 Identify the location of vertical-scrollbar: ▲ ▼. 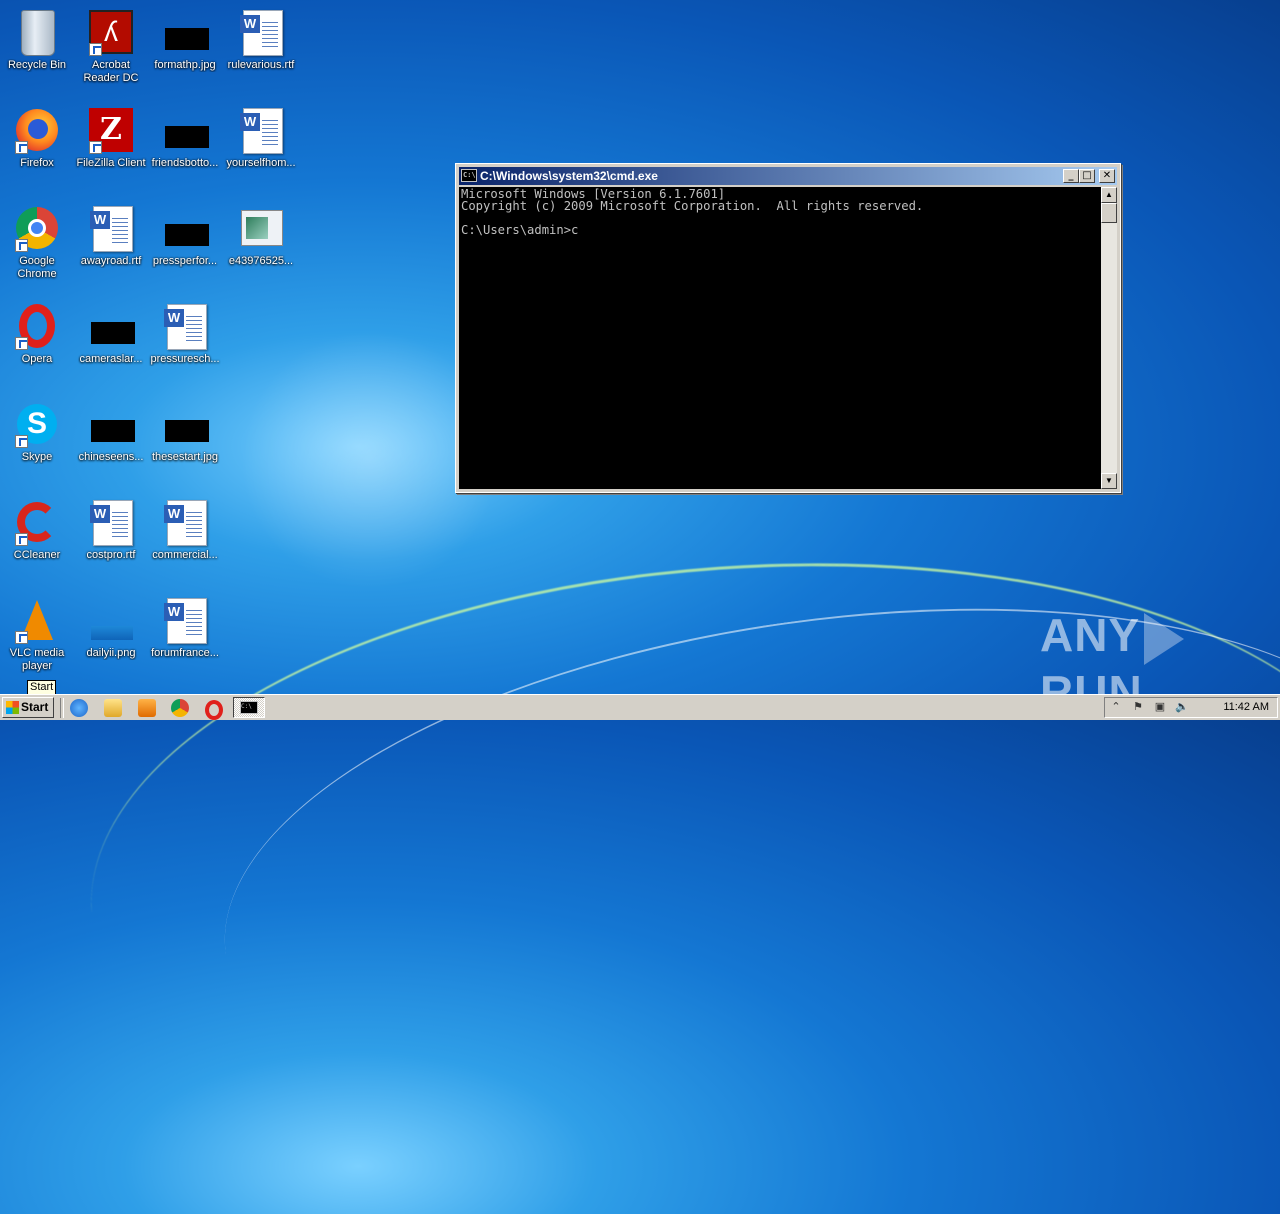
(1109, 338).